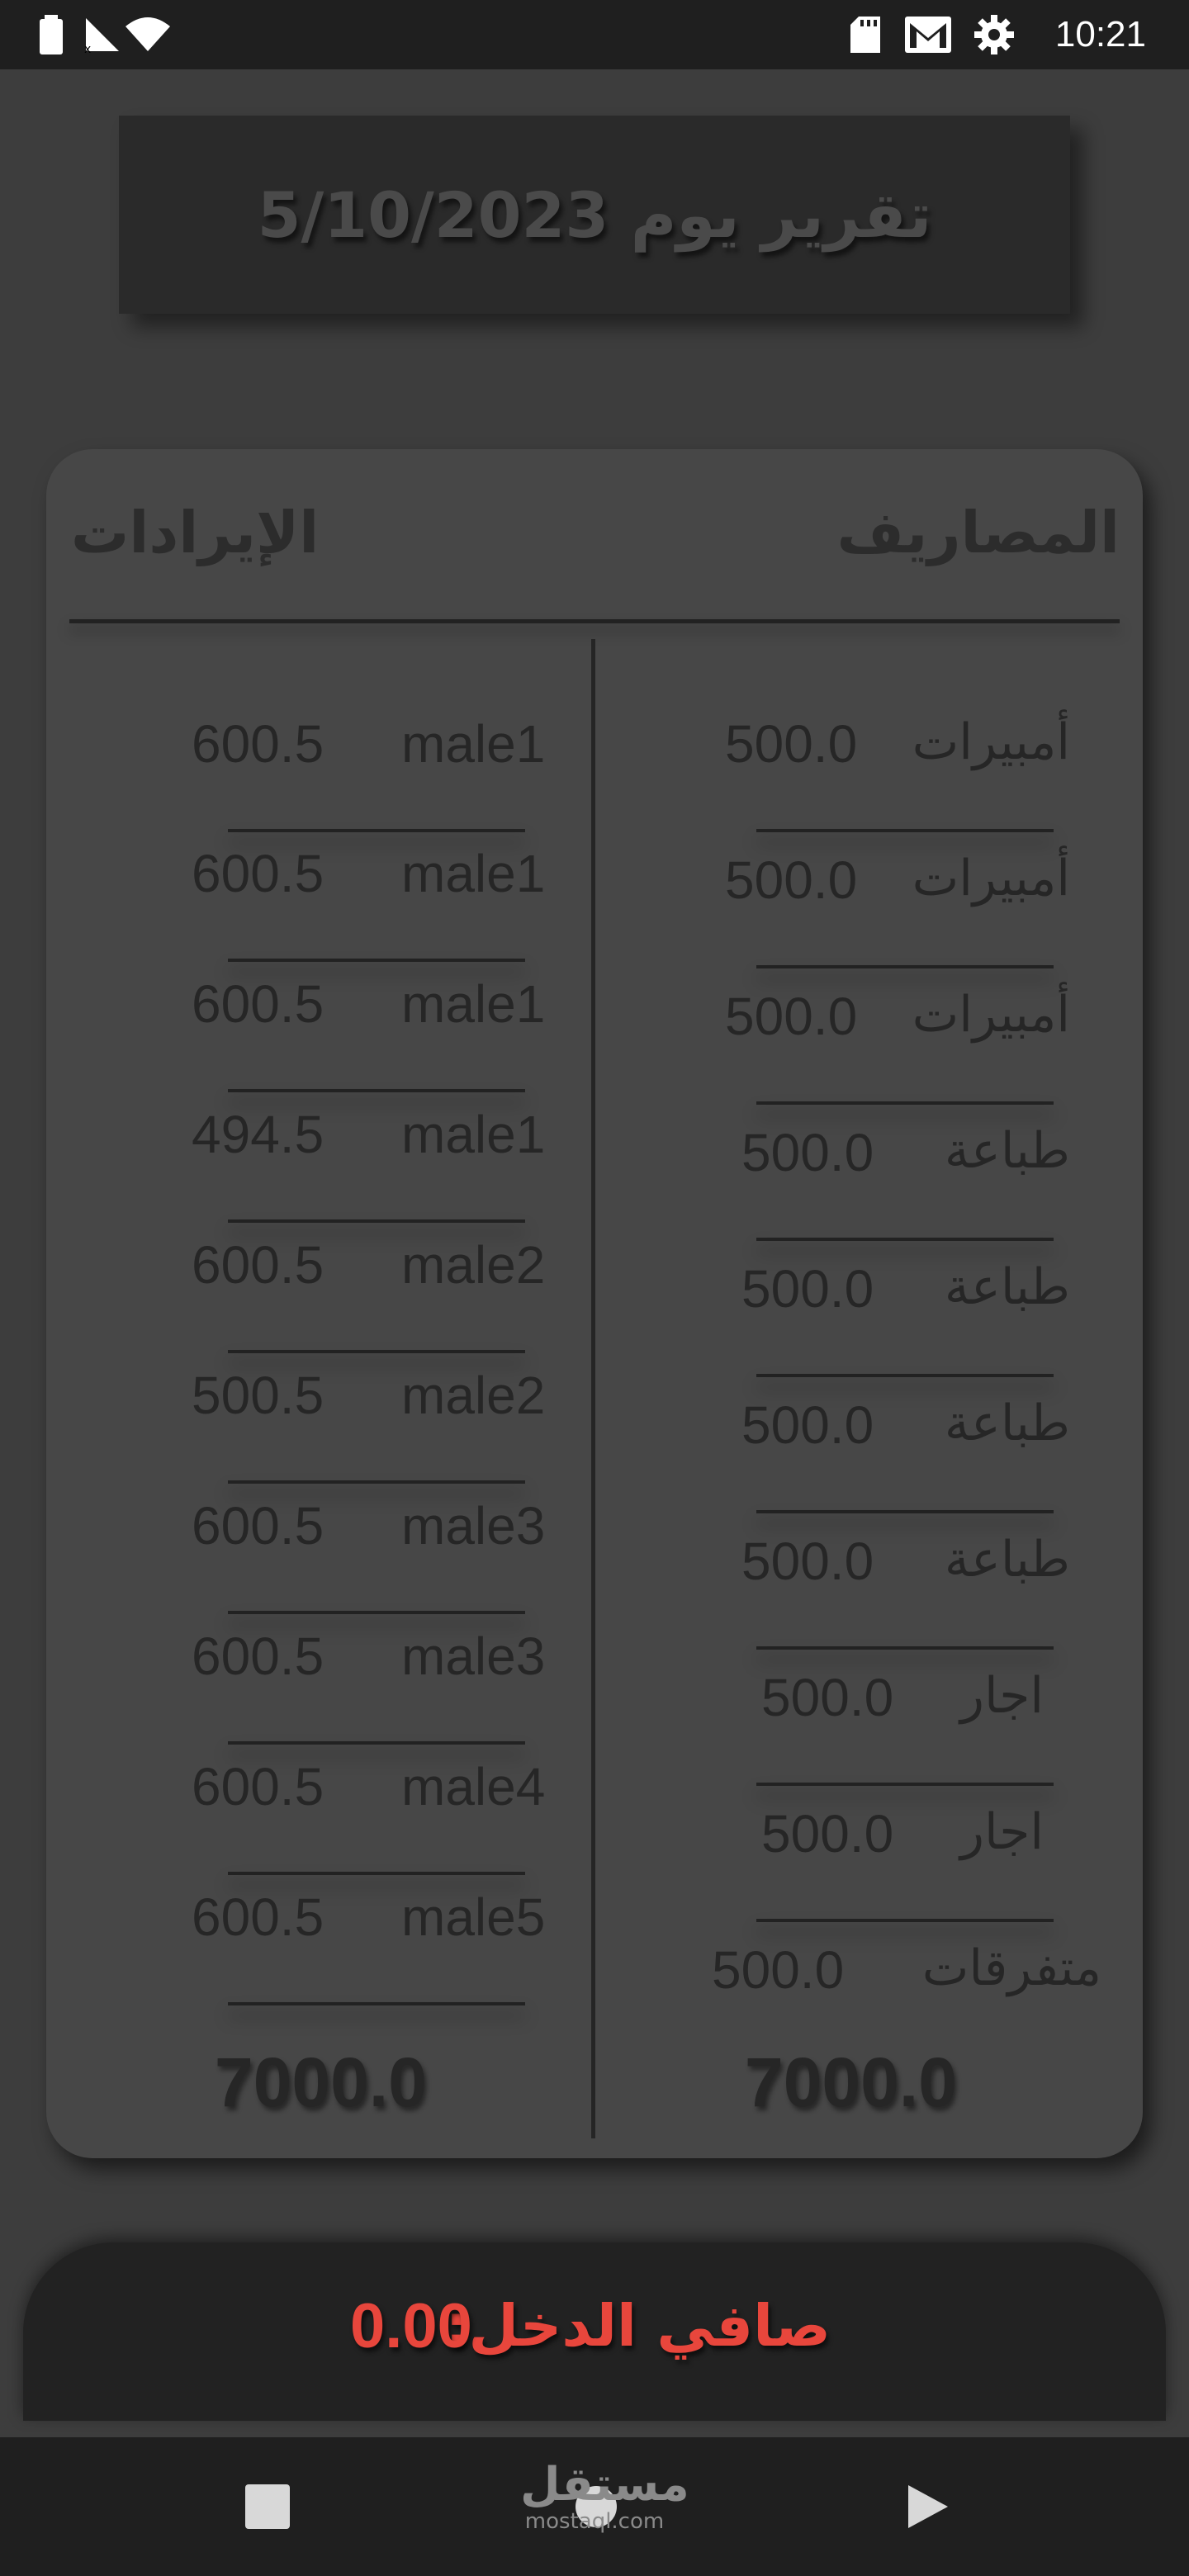 Image resolution: width=1189 pixels, height=2576 pixels. Describe the element at coordinates (978, 532) in the screenshot. I see `expenses-heading: المصاريف` at that location.